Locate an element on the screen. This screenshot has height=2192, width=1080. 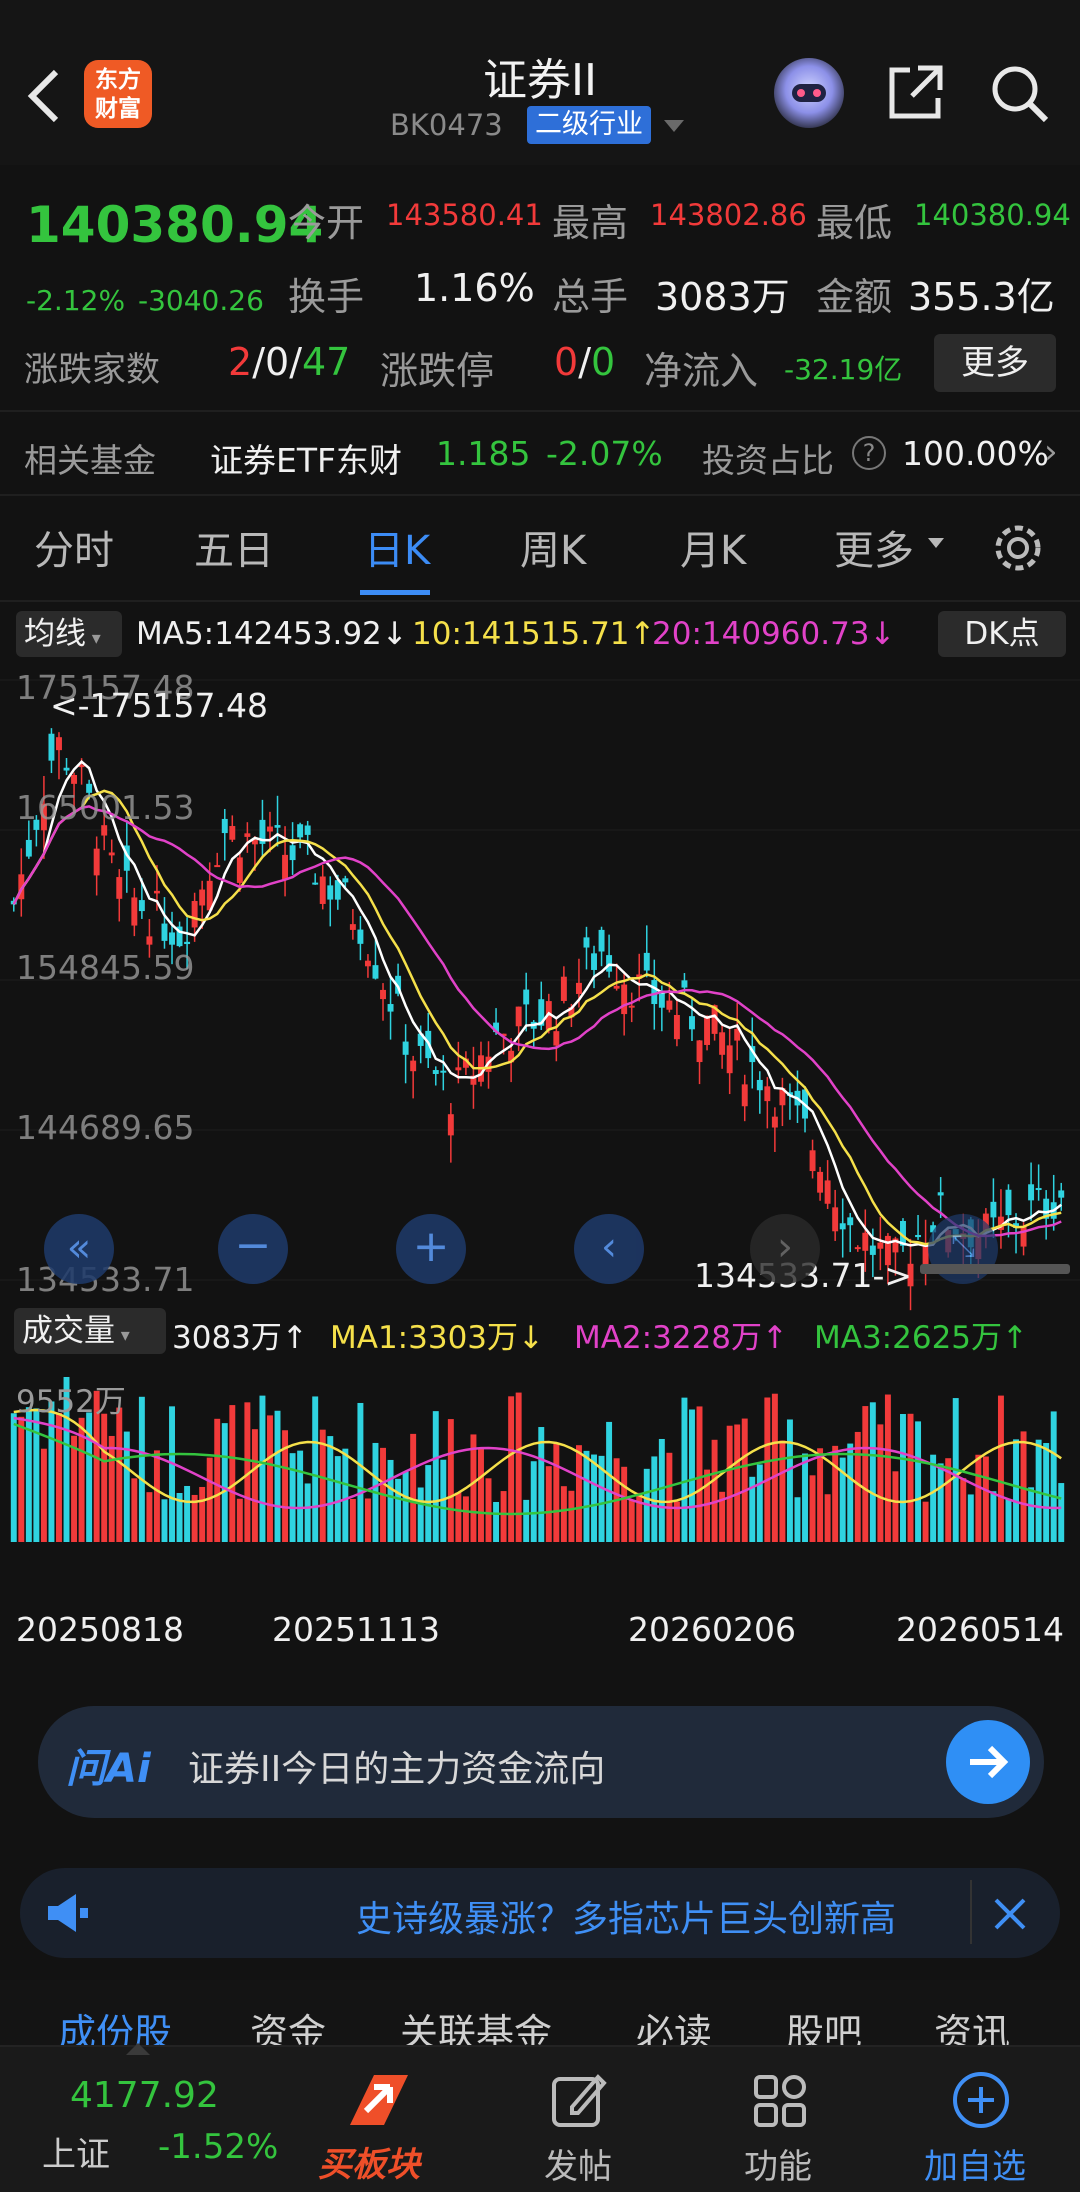
tab-more: 更多 is located at coordinates (874, 547).